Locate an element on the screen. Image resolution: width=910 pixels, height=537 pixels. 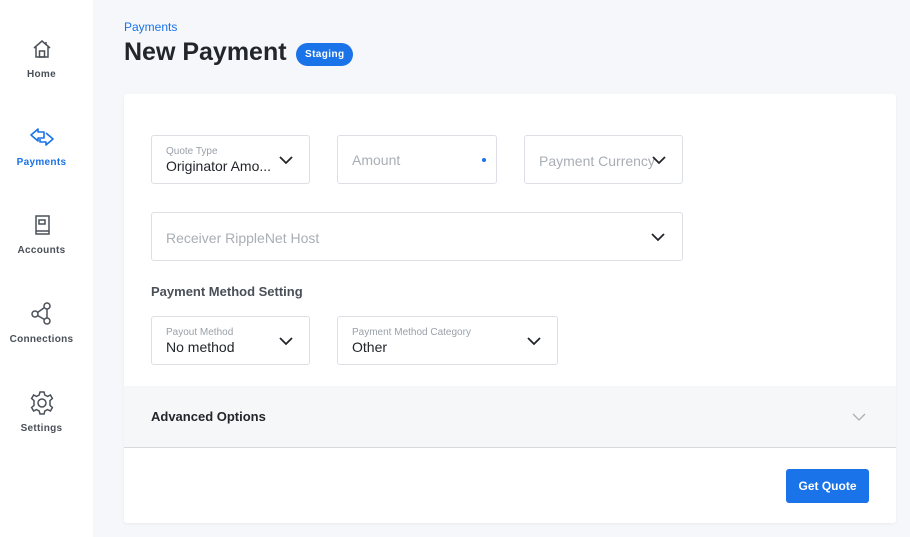
sidebar-item-payments: Payments is located at coordinates (41, 146).